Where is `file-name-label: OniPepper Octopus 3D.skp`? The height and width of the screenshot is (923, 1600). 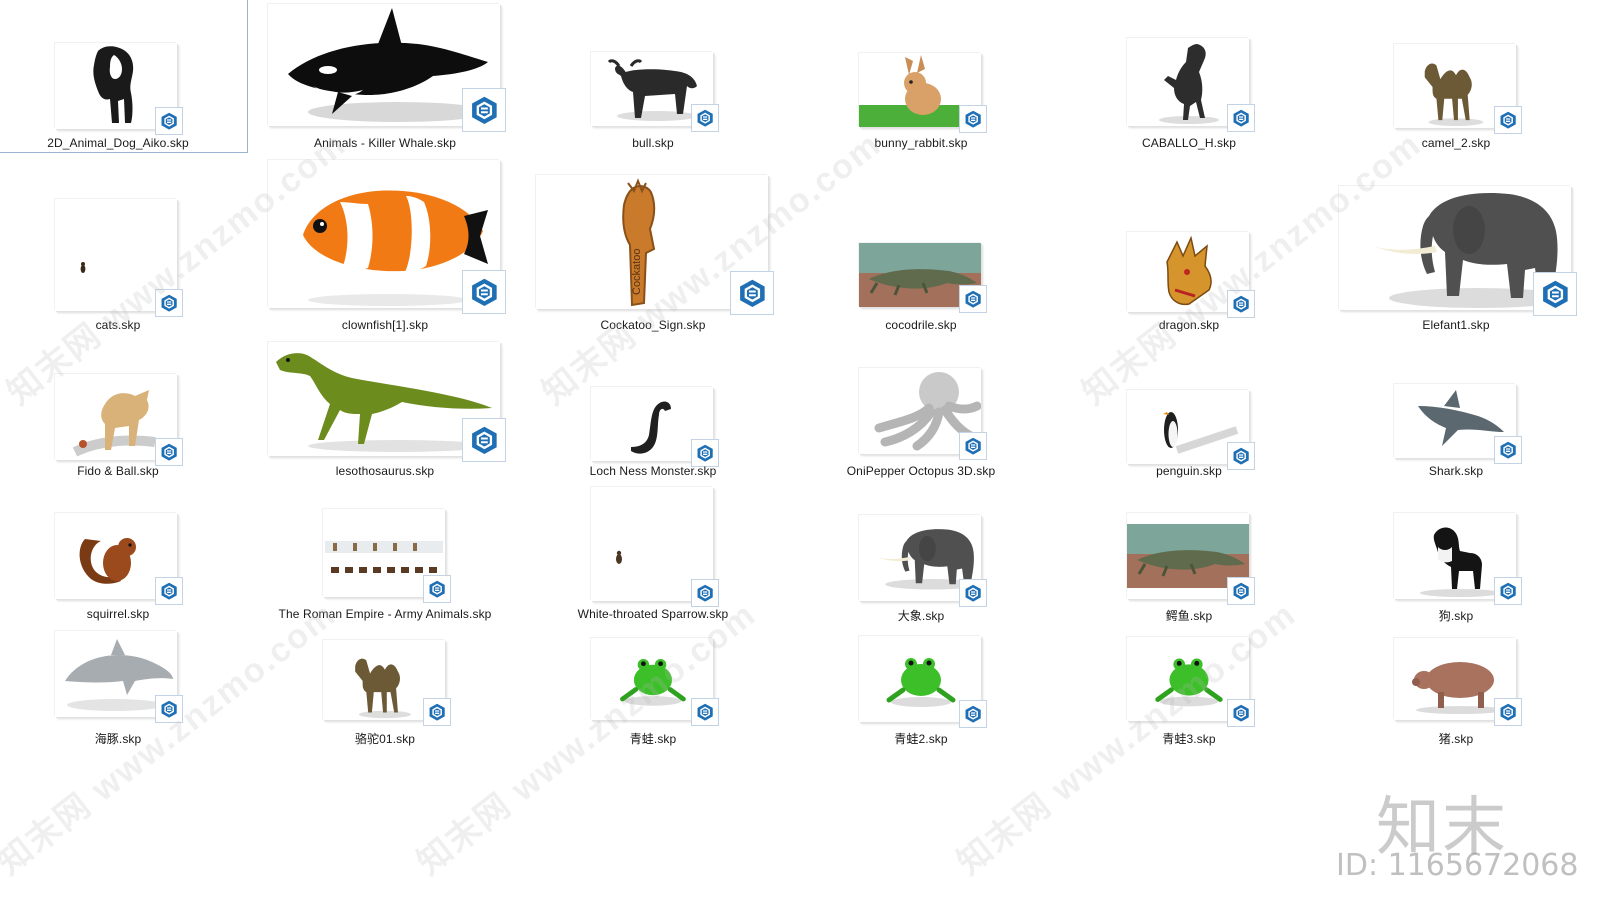
file-name-label: OniPepper Octopus 3D.skp is located at coordinates (921, 471).